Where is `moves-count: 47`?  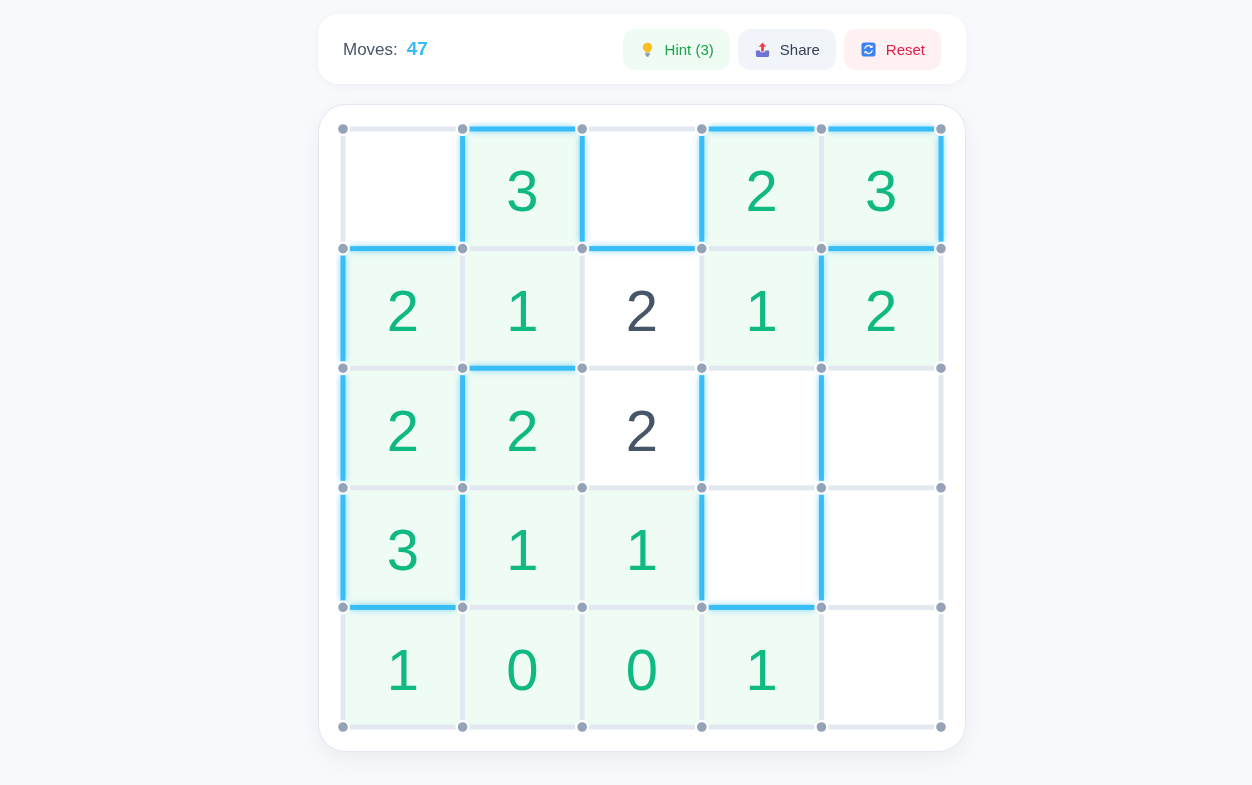
moves-count: 47 is located at coordinates (417, 49).